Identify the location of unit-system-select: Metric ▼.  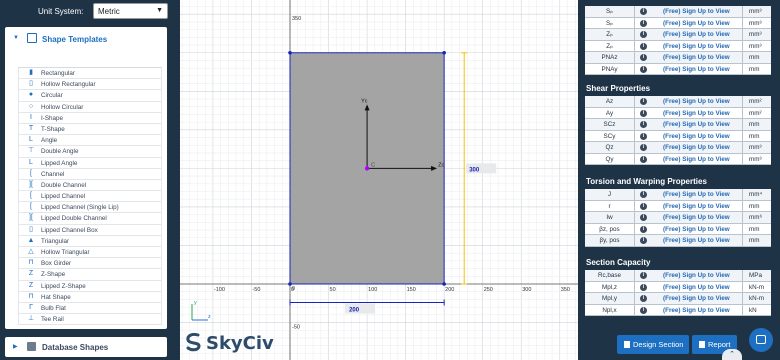
(130, 11).